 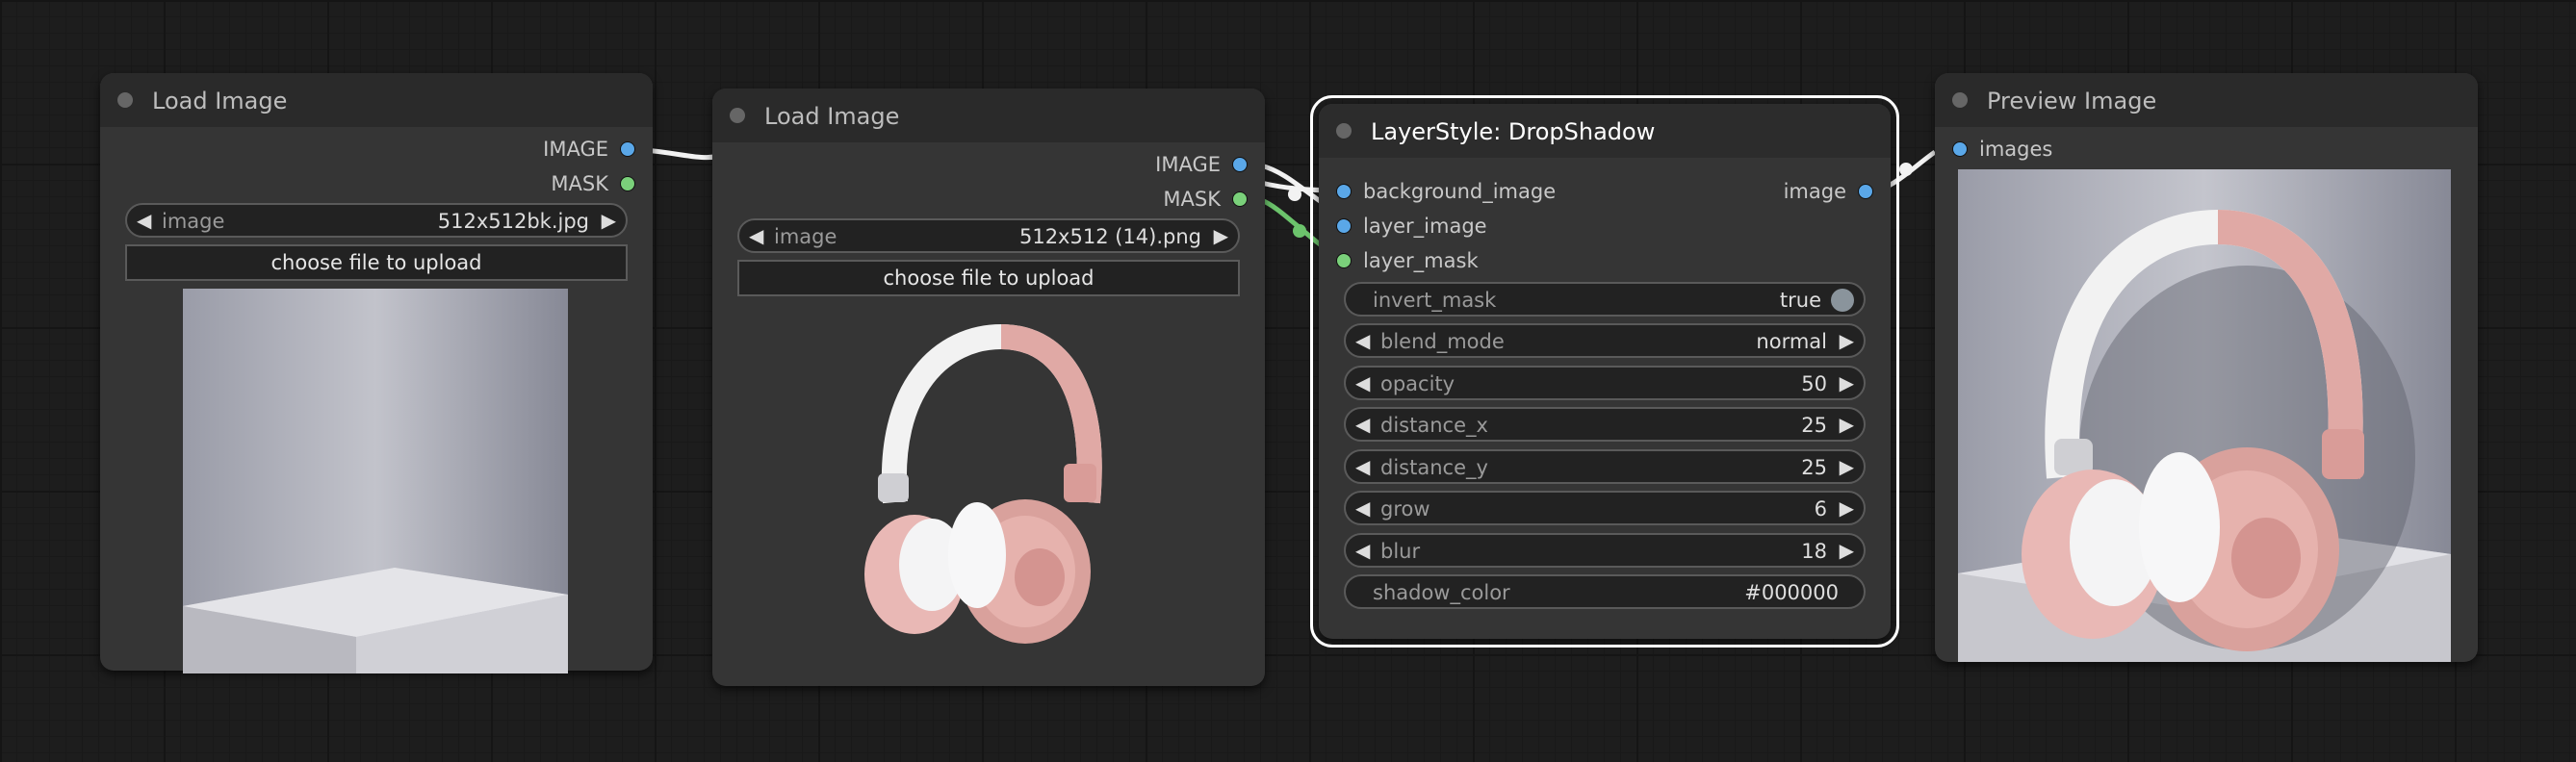 What do you see at coordinates (1815, 191) in the screenshot?
I see `output-label: image` at bounding box center [1815, 191].